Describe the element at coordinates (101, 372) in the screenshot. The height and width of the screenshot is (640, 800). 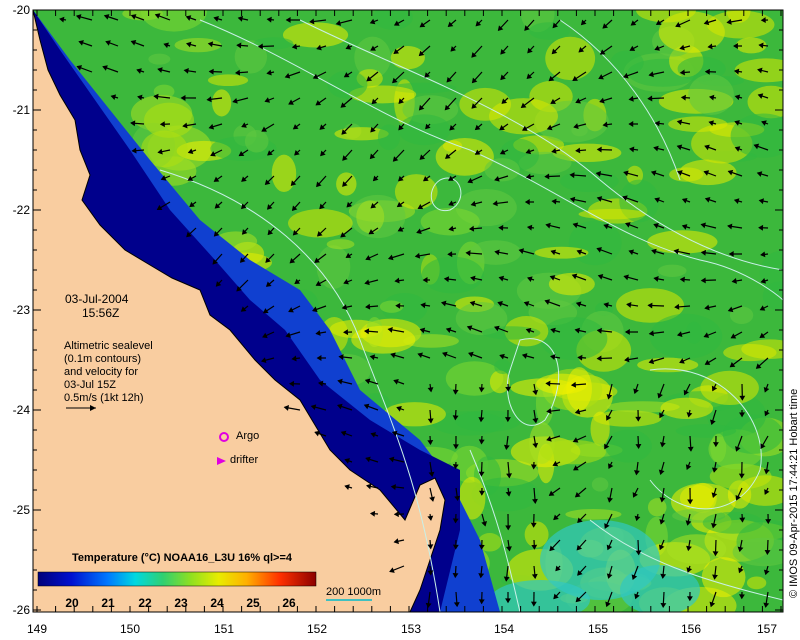
I see `legend-line-3: and velocity for` at that location.